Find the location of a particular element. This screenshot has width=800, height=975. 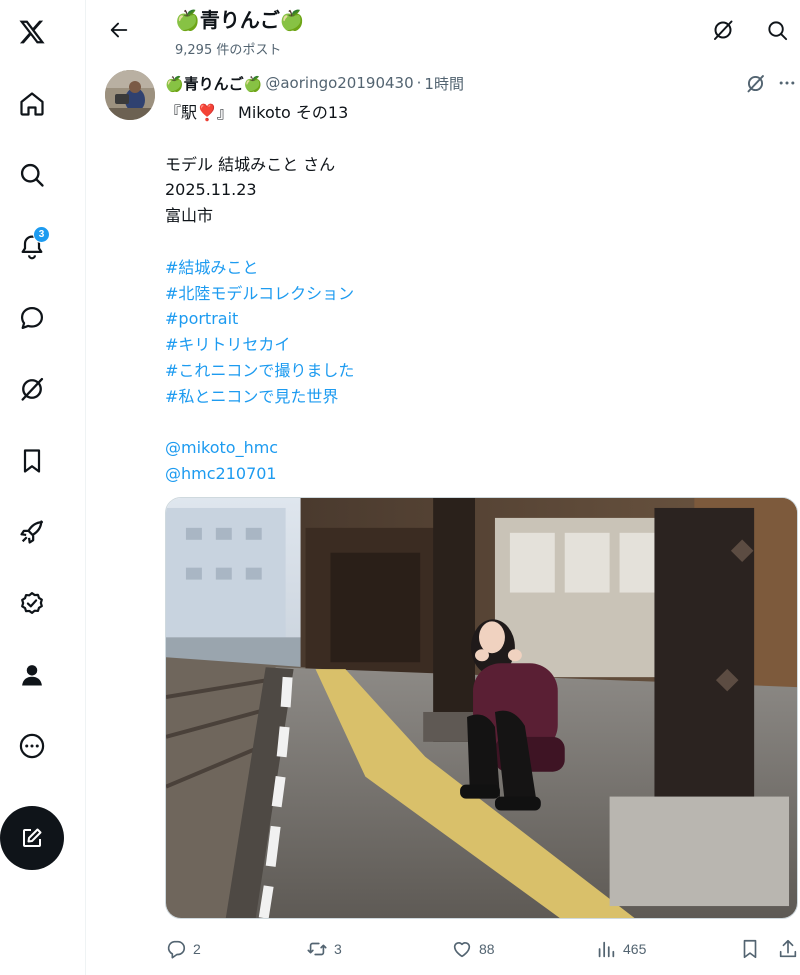

home-icon is located at coordinates (32, 104).